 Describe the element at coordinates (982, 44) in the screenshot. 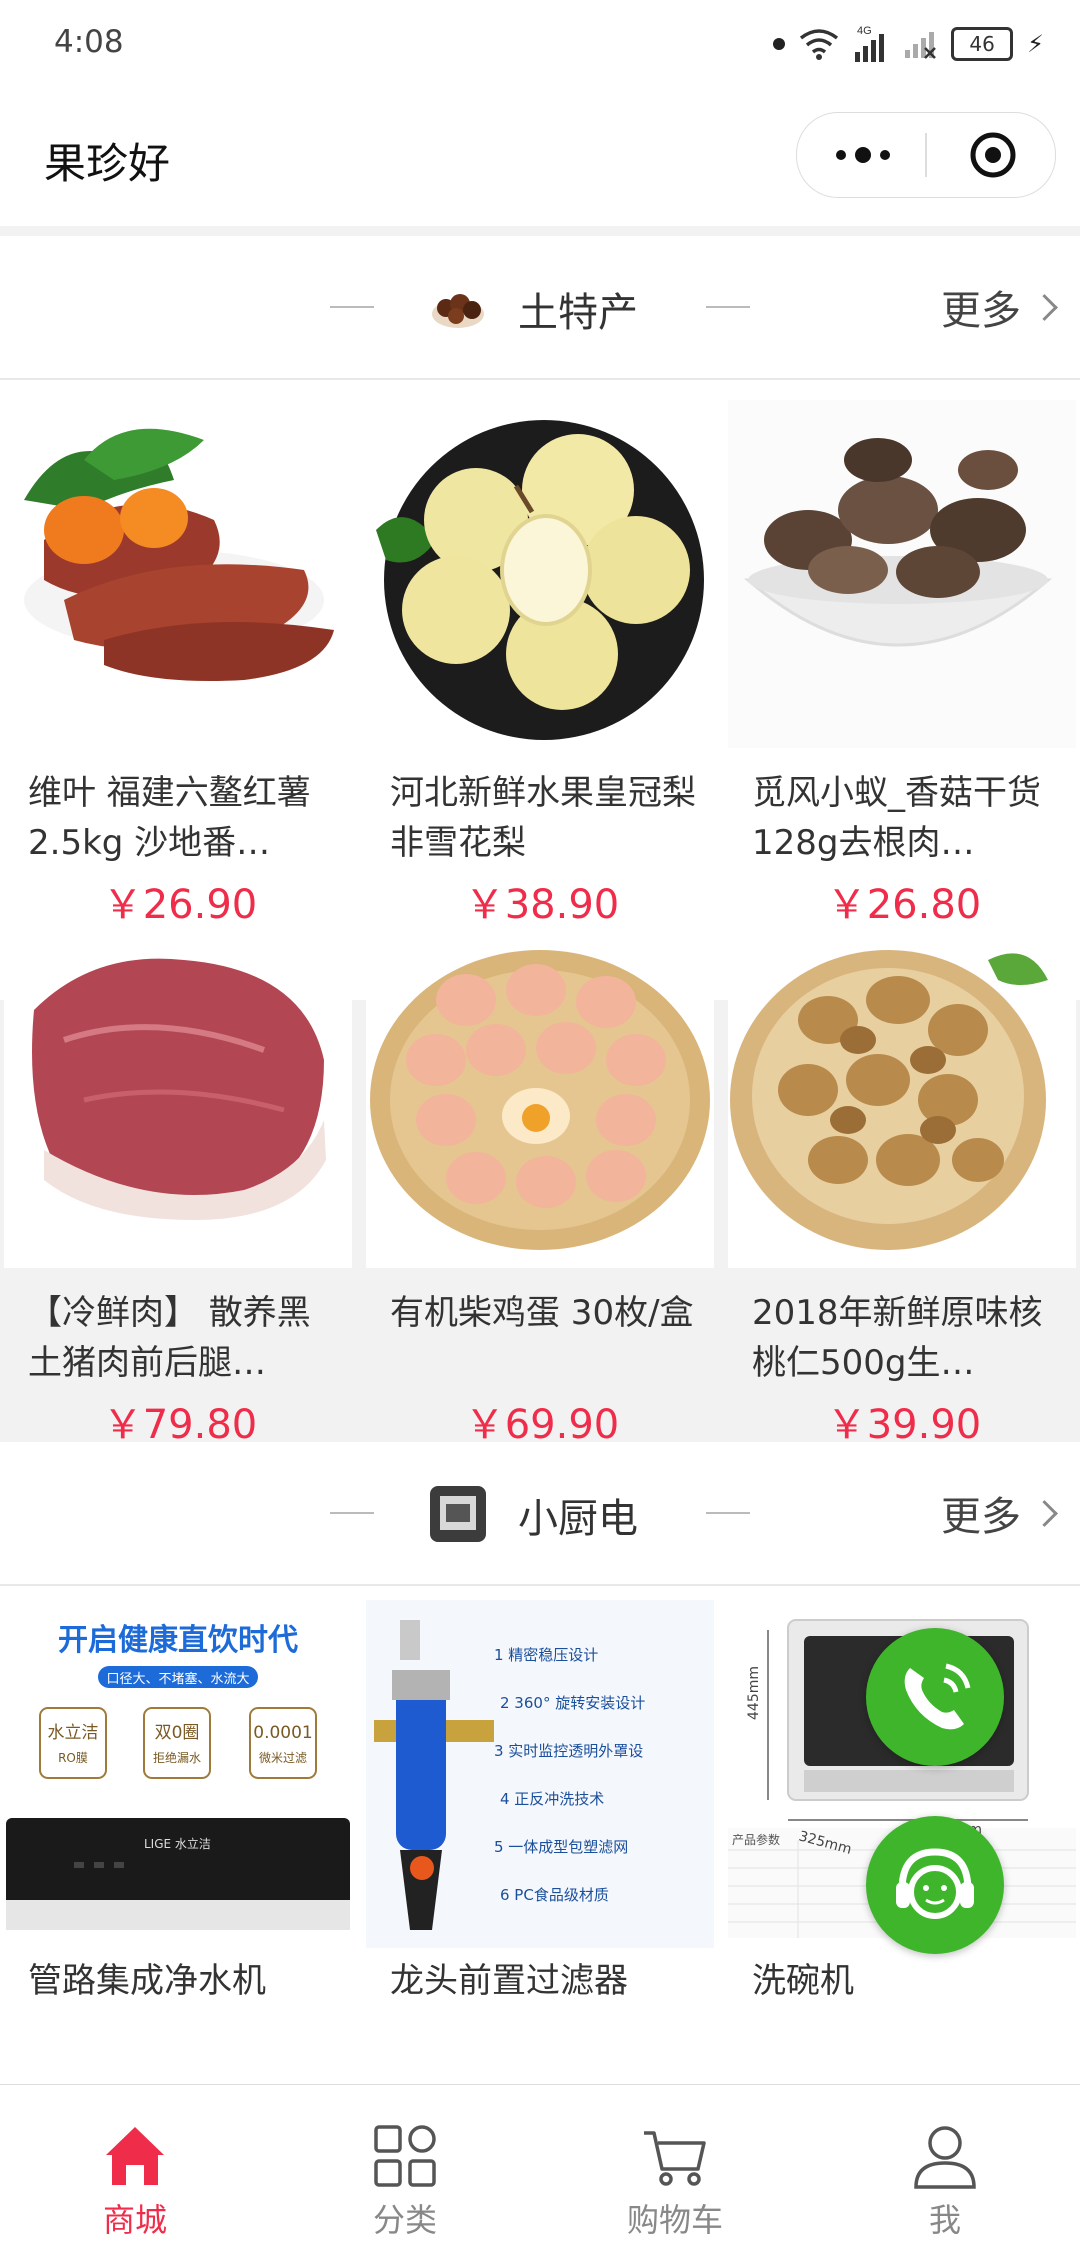

I see `battery-icon: 46` at that location.